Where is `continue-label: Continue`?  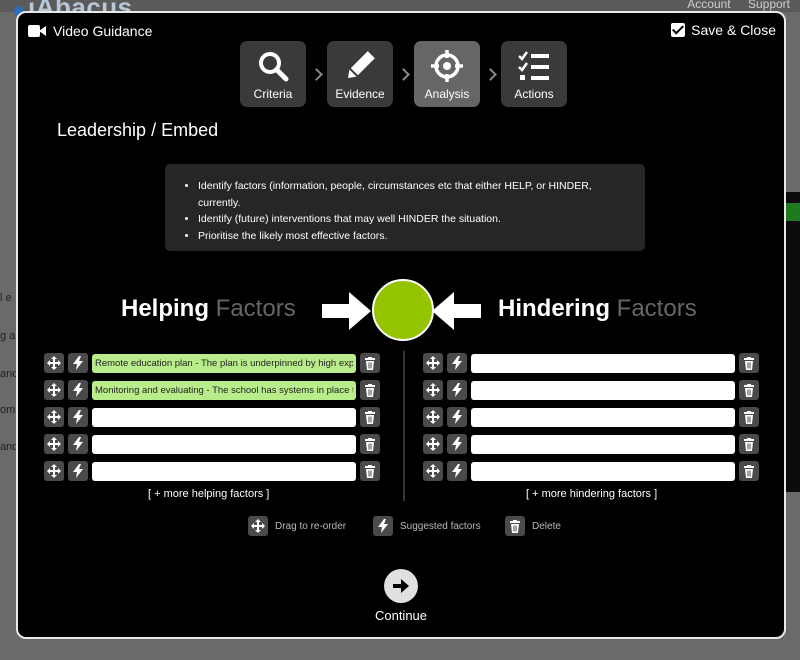
continue-label: Continue is located at coordinates (401, 615).